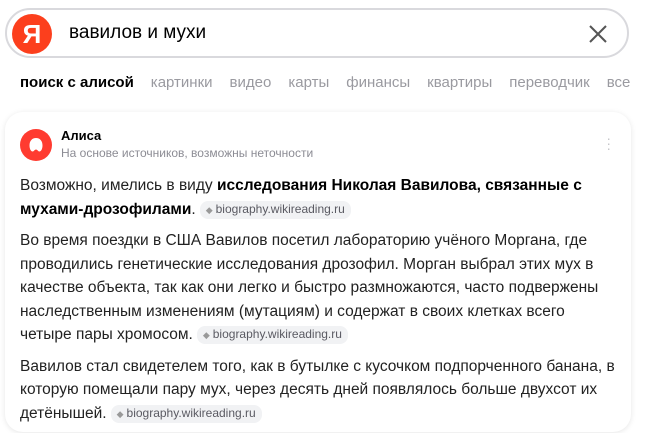 The height and width of the screenshot is (433, 647). What do you see at coordinates (608, 143) in the screenshot?
I see `more-options-icon: · · ·` at bounding box center [608, 143].